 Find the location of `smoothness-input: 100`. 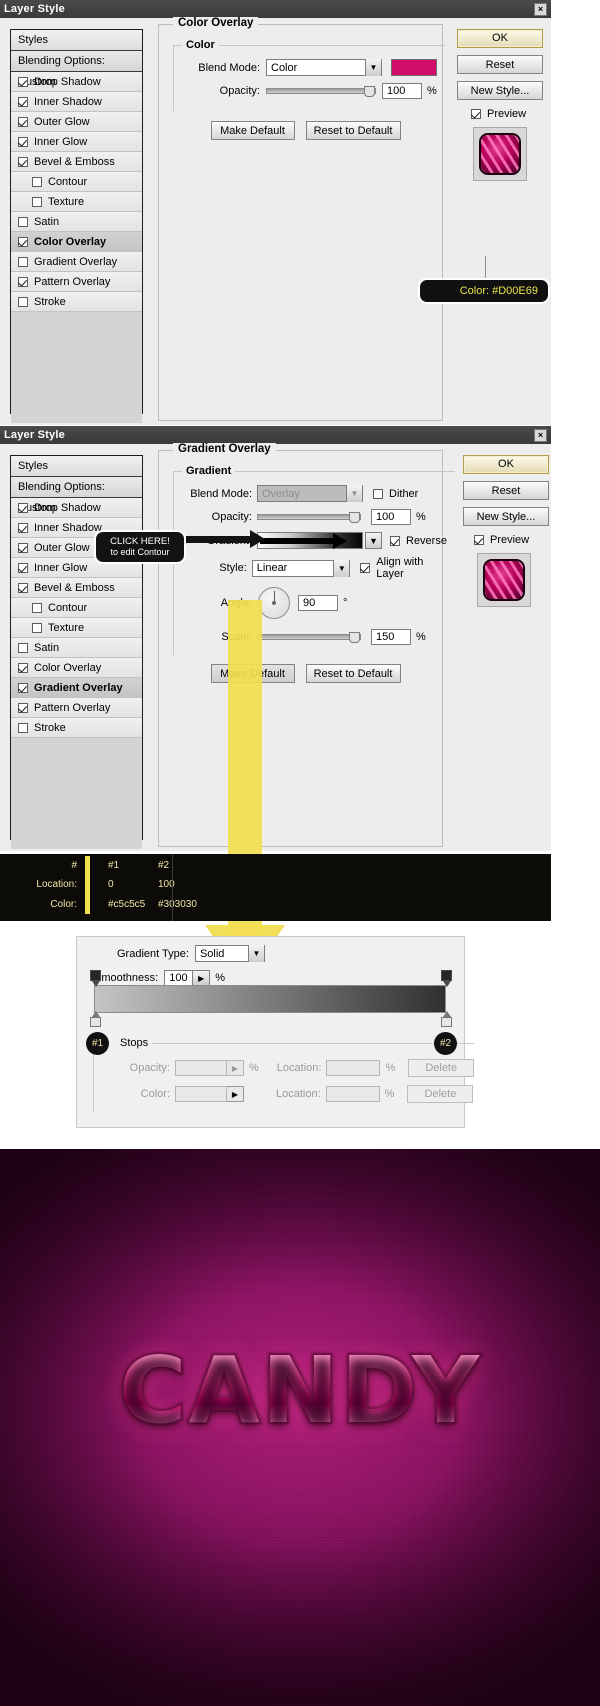

smoothness-input: 100 is located at coordinates (179, 978).